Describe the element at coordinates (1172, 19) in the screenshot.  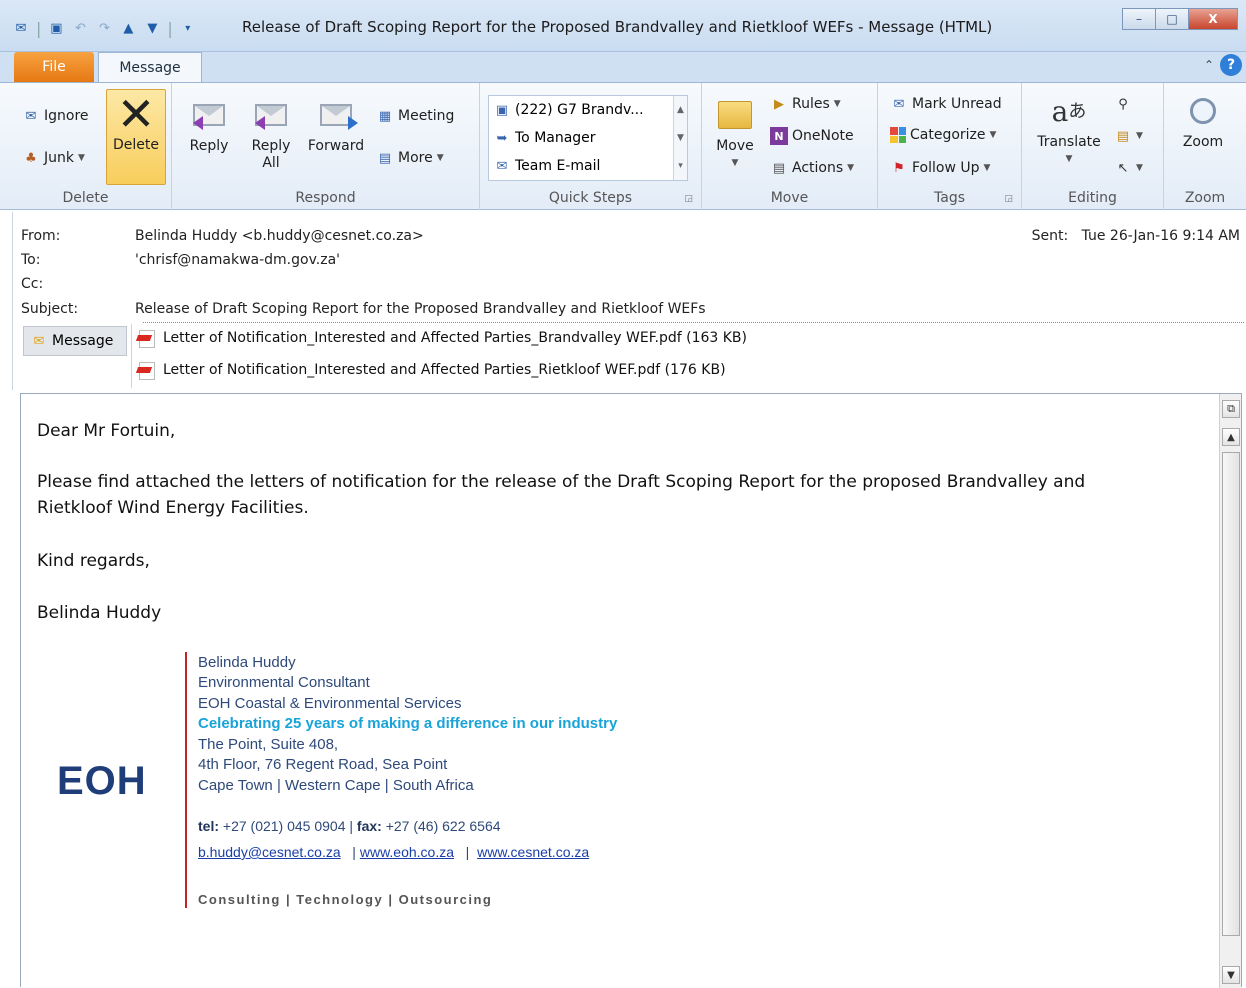
I see `maximize-button: □` at that location.